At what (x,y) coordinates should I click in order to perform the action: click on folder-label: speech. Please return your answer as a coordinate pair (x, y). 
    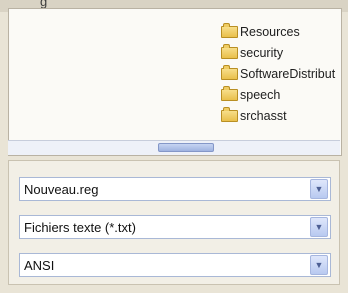
    Looking at the image, I should click on (260, 94).